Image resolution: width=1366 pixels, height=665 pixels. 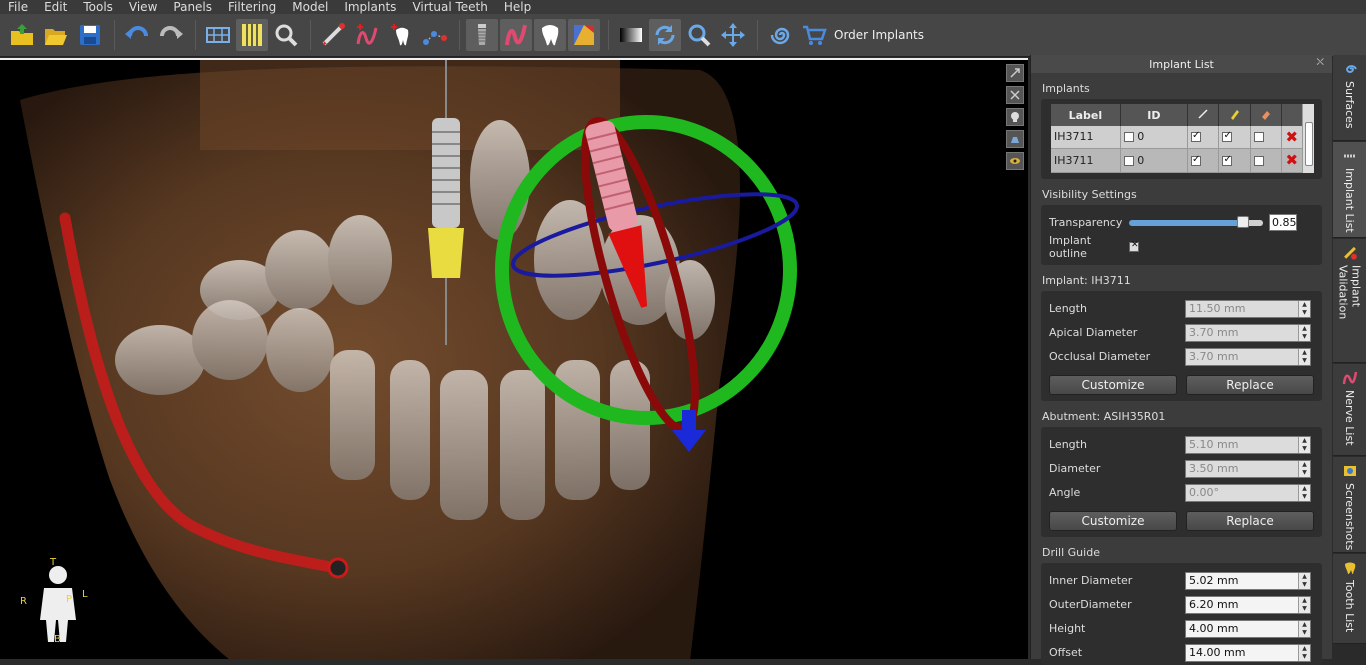 I want to click on col-visible, so click(x=1234, y=115).